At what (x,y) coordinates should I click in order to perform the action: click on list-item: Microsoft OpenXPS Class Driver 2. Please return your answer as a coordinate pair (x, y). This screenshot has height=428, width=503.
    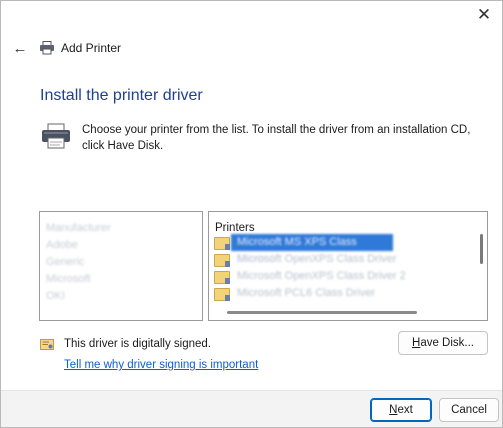
    Looking at the image, I should click on (350, 276).